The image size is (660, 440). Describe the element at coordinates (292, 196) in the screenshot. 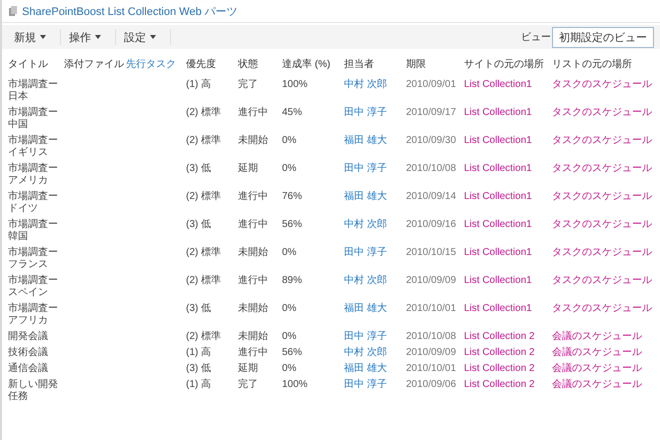

I see `progress-cell: 76%` at that location.